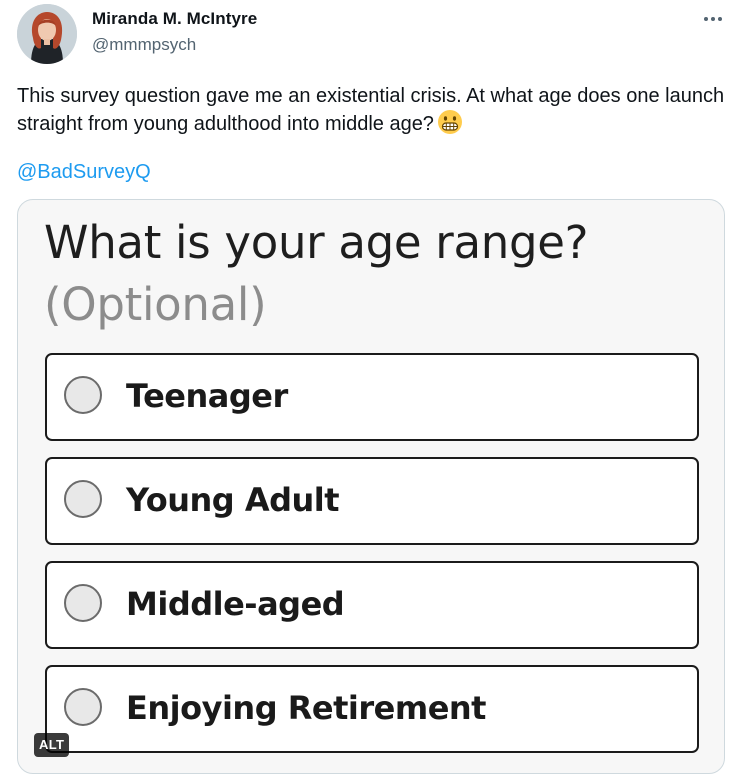  What do you see at coordinates (207, 396) in the screenshot?
I see `survey-option-label: Teenager` at bounding box center [207, 396].